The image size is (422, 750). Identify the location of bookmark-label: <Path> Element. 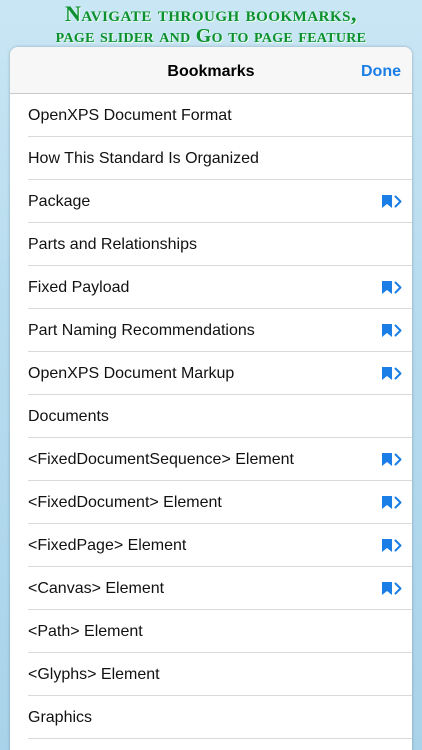
(85, 631).